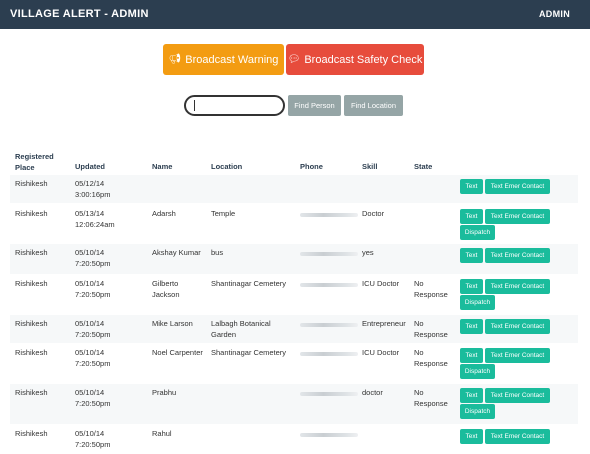 This screenshot has width=590, height=454. I want to click on header-skill: Skill, so click(370, 166).